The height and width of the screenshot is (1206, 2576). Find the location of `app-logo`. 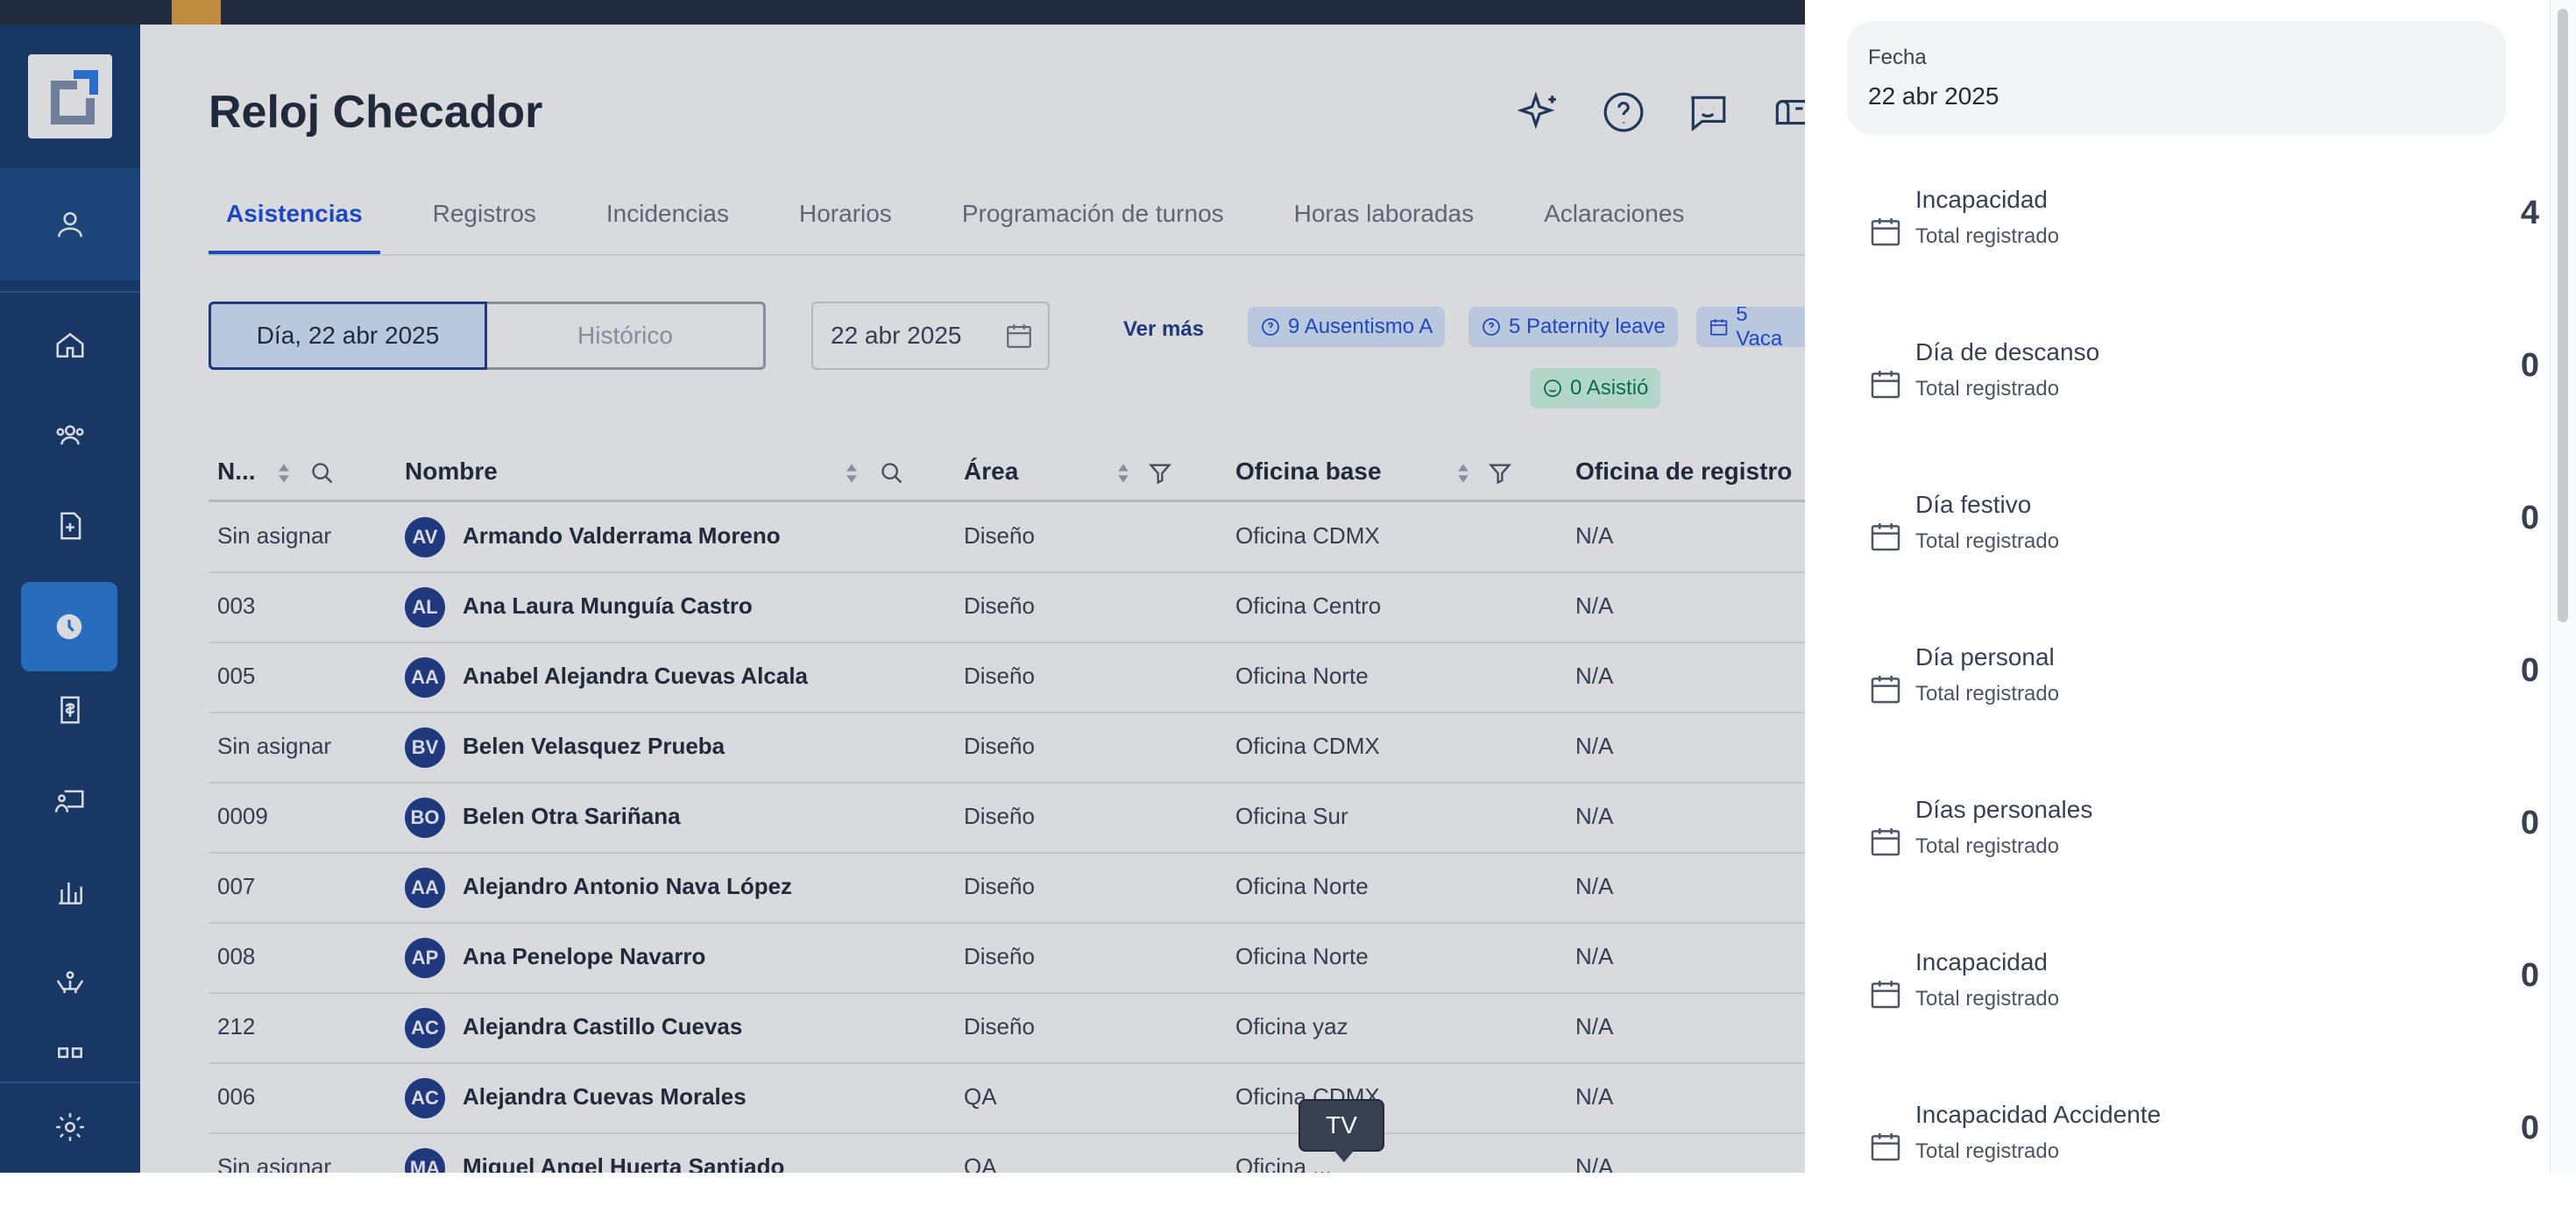

app-logo is located at coordinates (70, 96).